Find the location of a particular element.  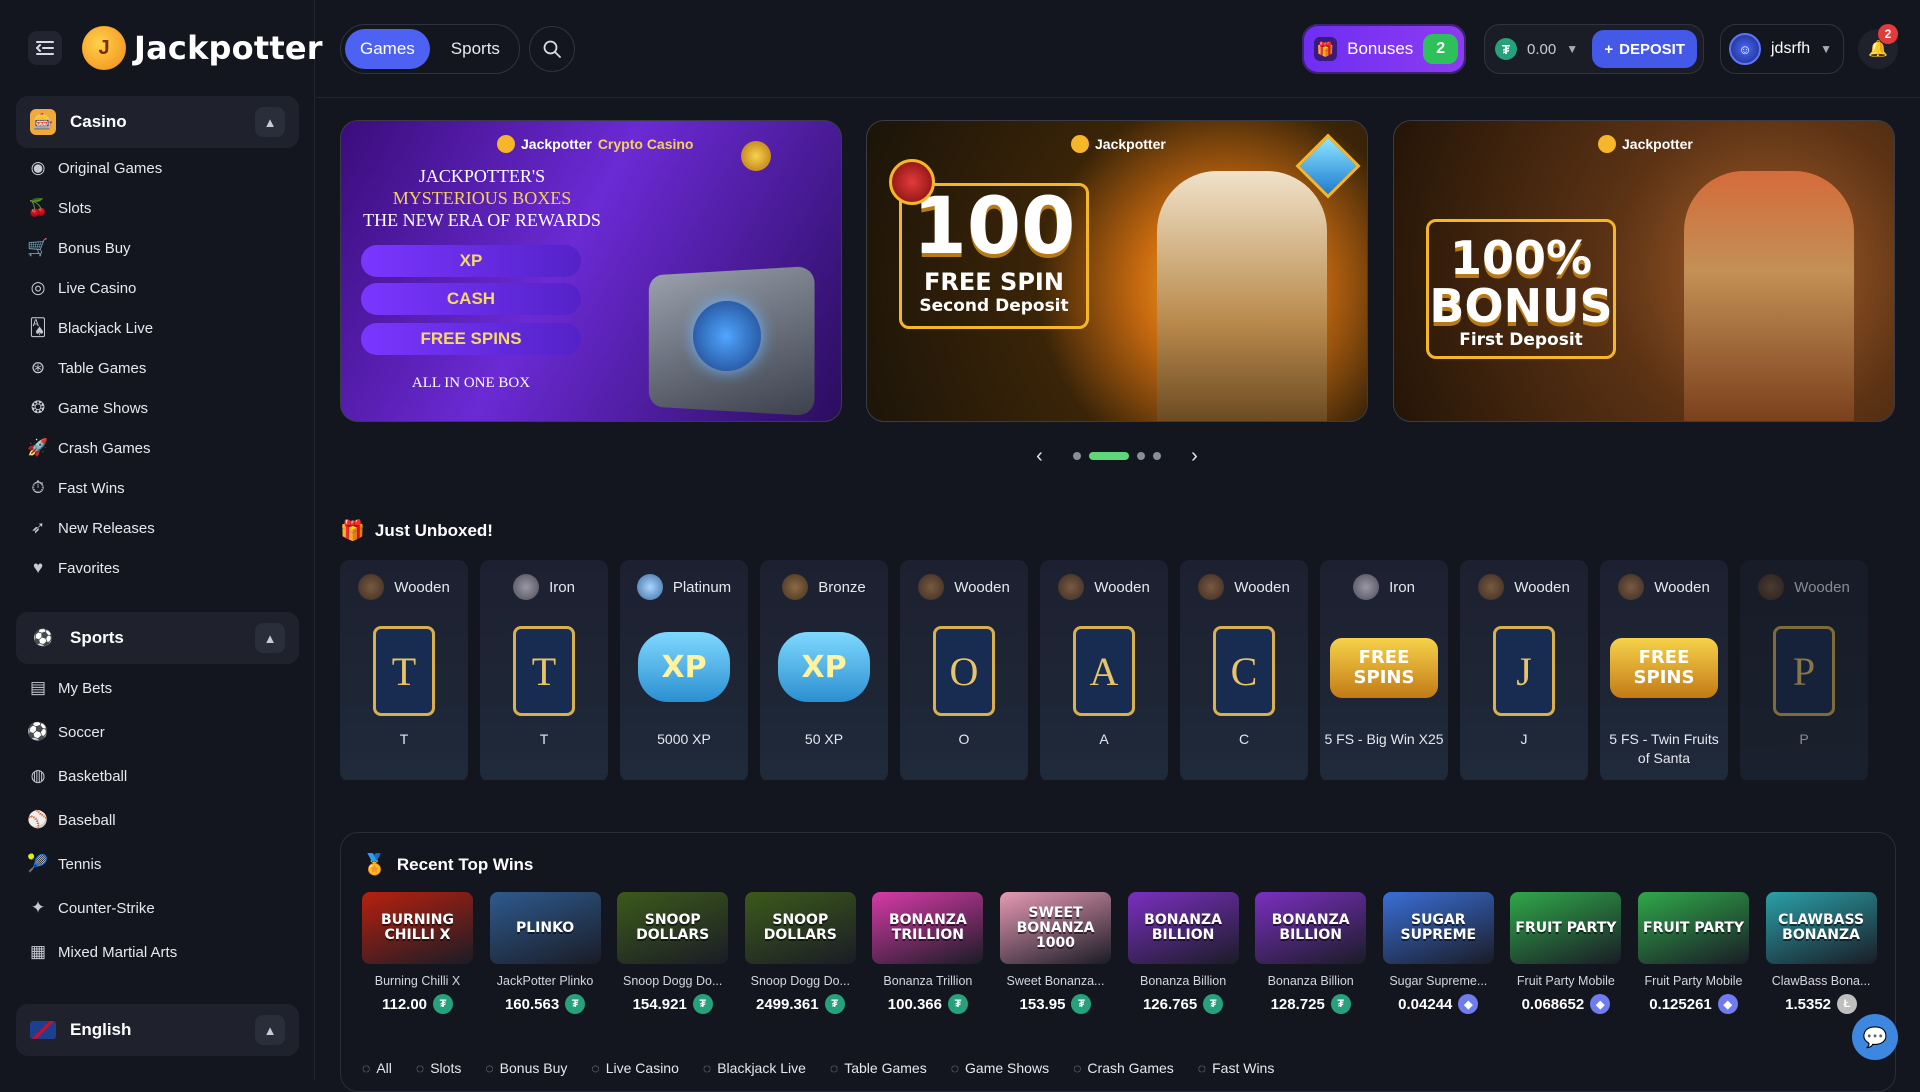

win-card: SNOOP DOLLARS Snoop Dogg Do... 2499.361 ₮ is located at coordinates (800, 953).